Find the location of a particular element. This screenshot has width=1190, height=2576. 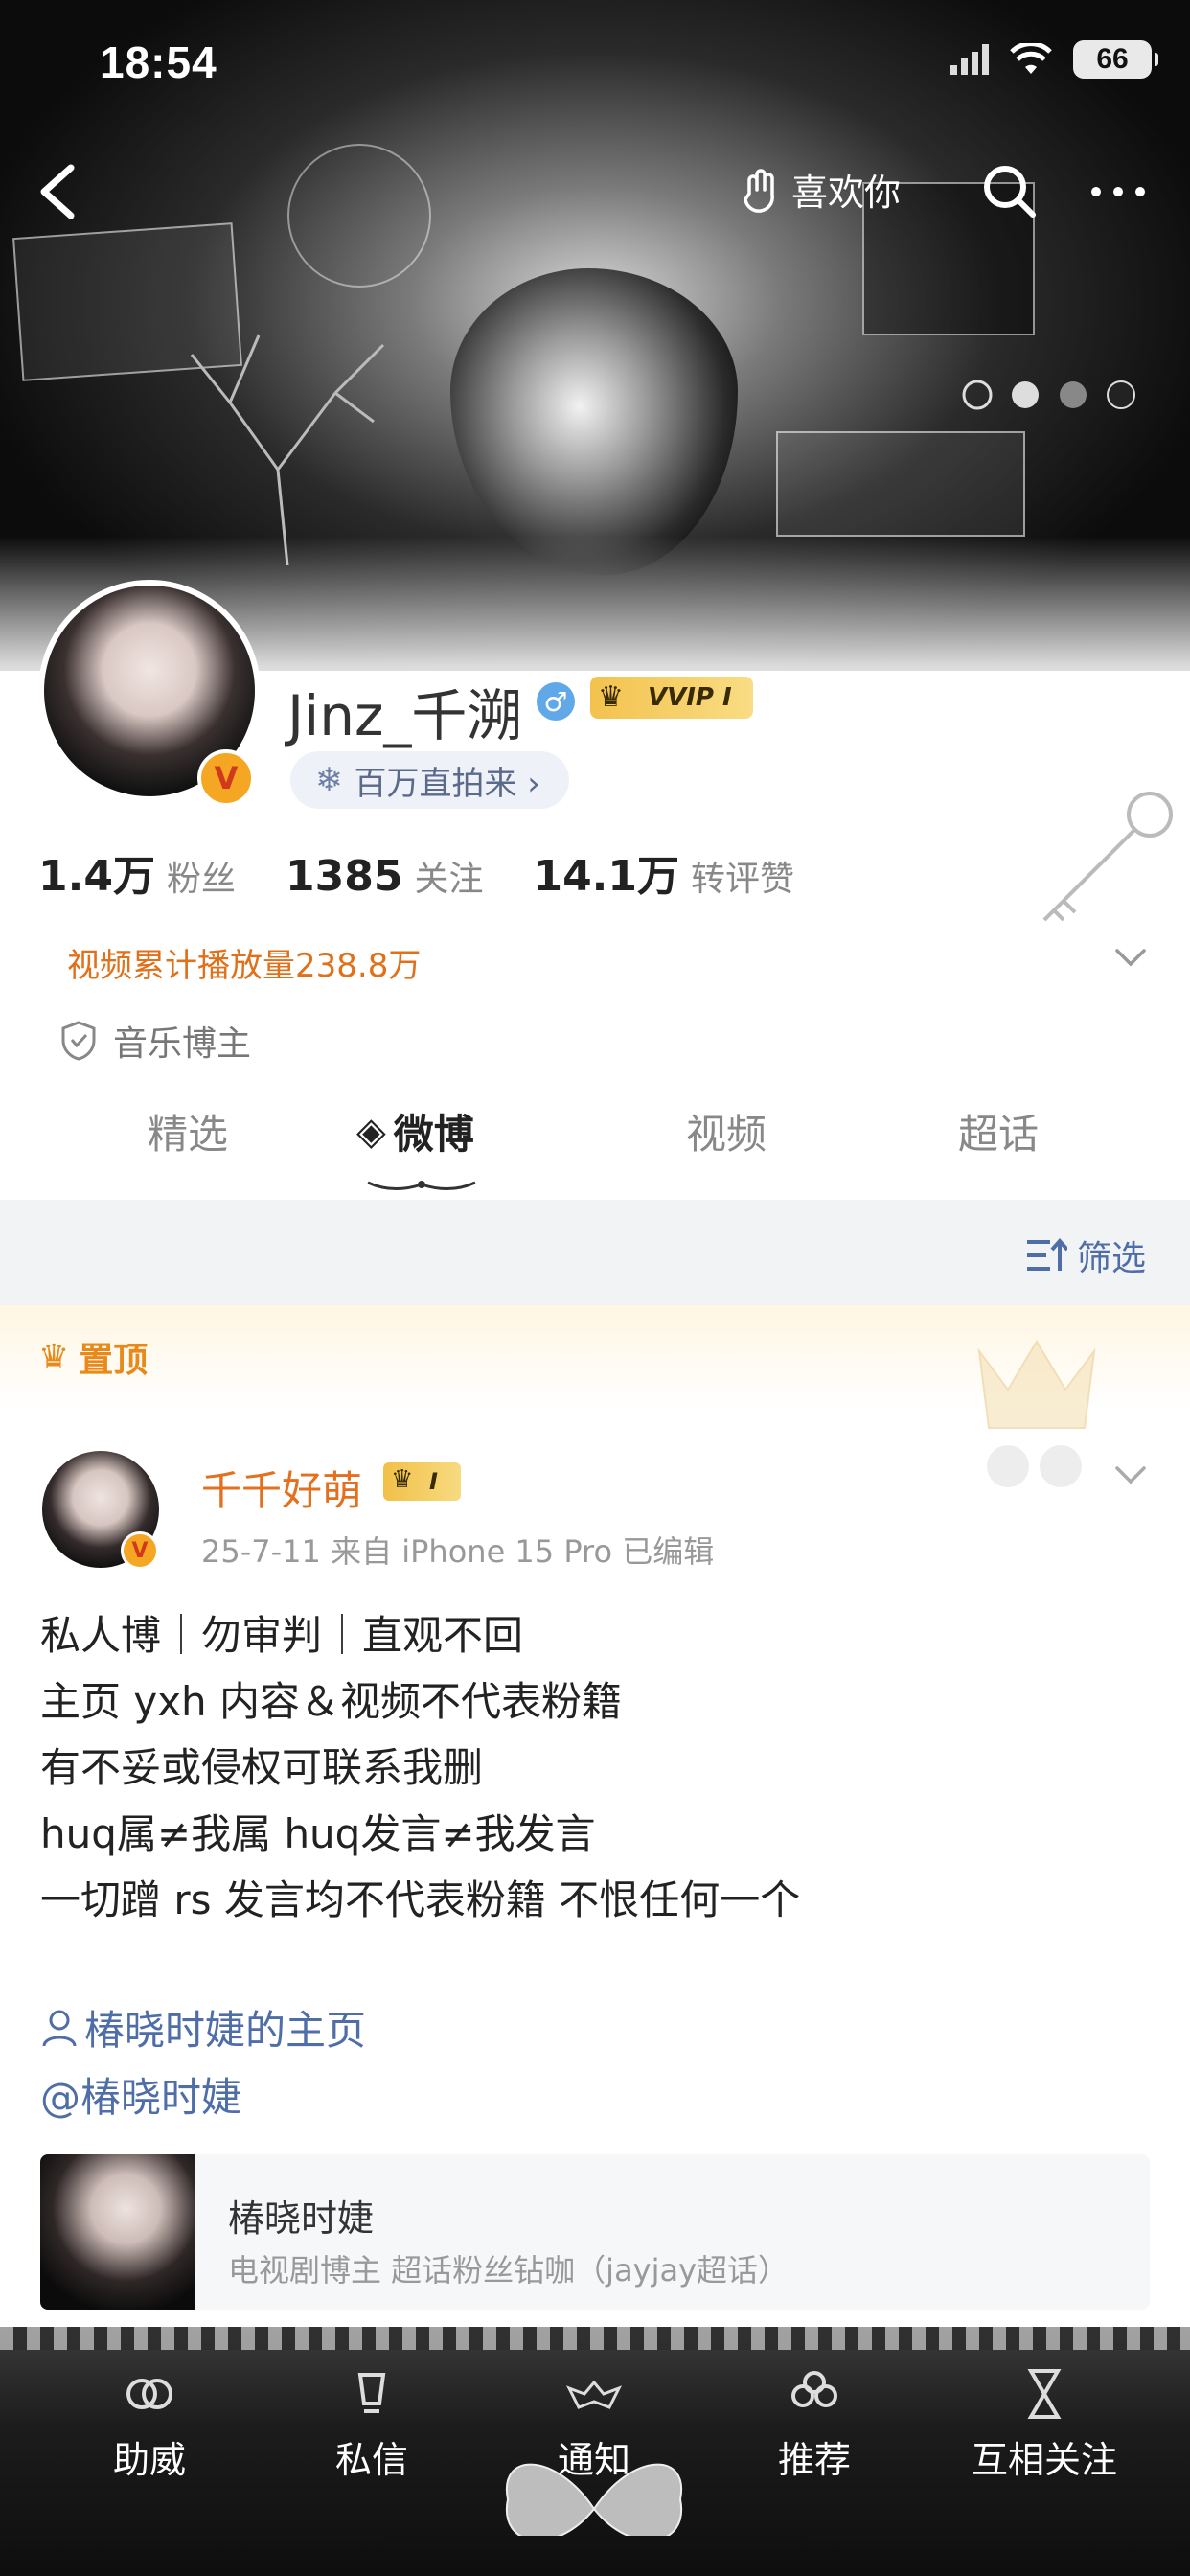

cheer-button: 助威 is located at coordinates (150, 2424).